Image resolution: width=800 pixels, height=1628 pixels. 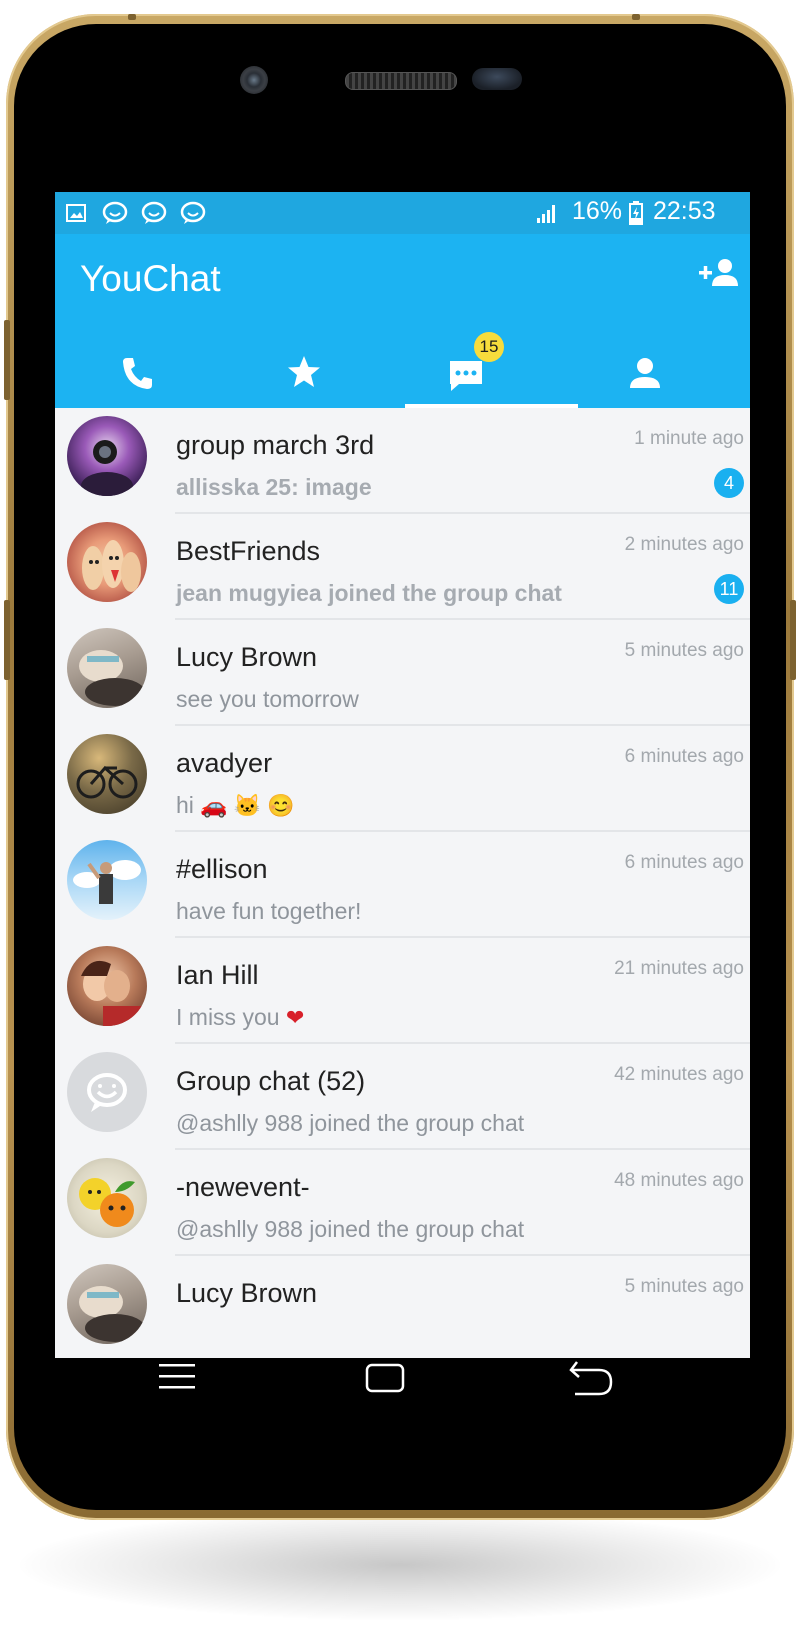 I want to click on unread-badge: 4, so click(x=729, y=483).